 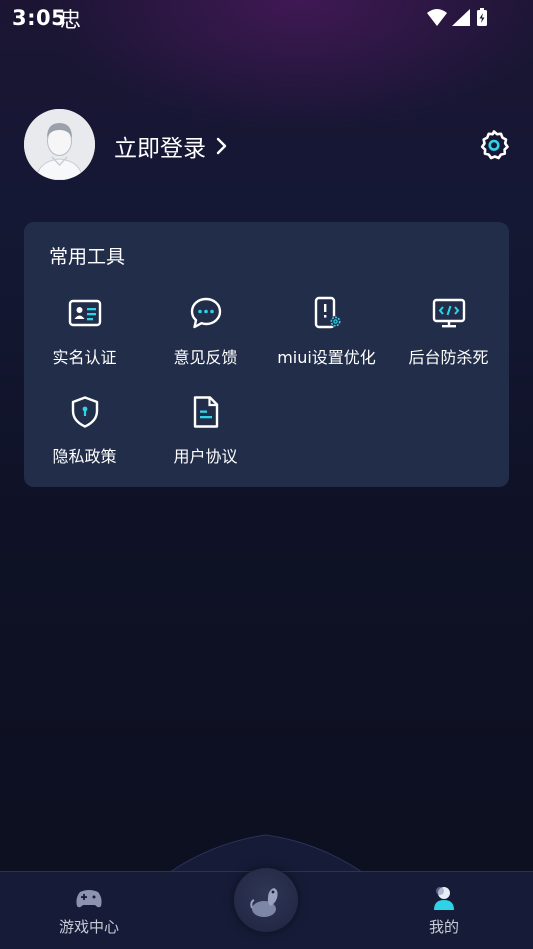 I want to click on tool-real-name-auth: 实名认证, so click(x=84, y=332).